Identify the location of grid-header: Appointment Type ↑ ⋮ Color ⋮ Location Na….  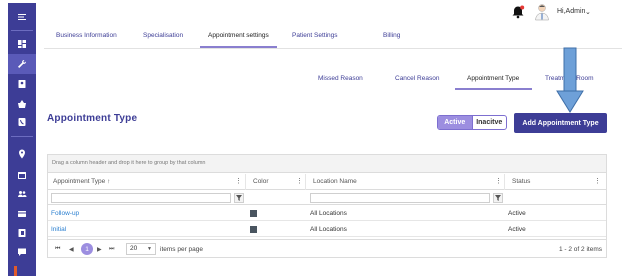
(327, 182).